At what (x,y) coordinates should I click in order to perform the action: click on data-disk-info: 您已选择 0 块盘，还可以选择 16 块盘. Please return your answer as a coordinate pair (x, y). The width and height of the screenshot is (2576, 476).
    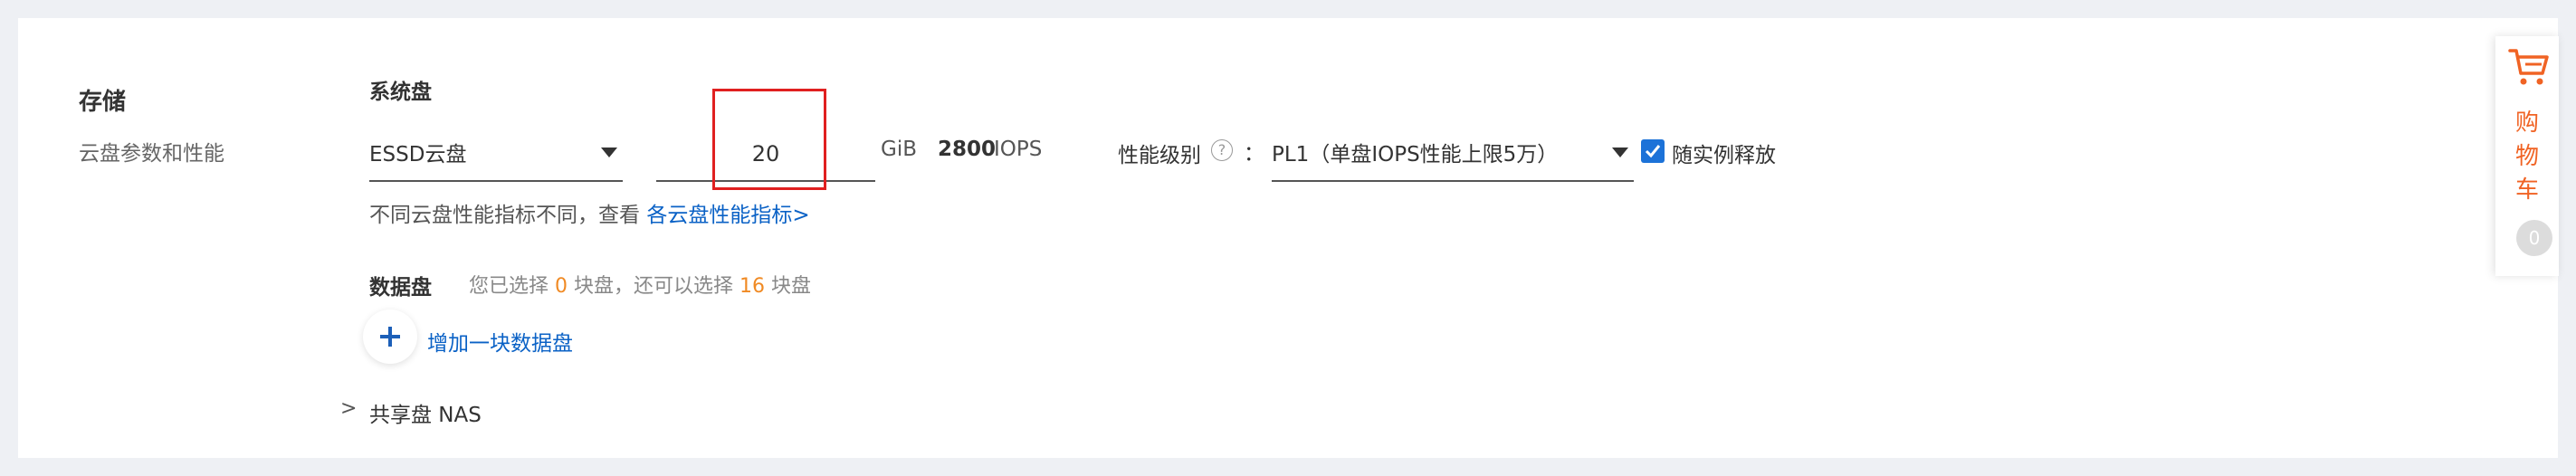
    Looking at the image, I should click on (640, 284).